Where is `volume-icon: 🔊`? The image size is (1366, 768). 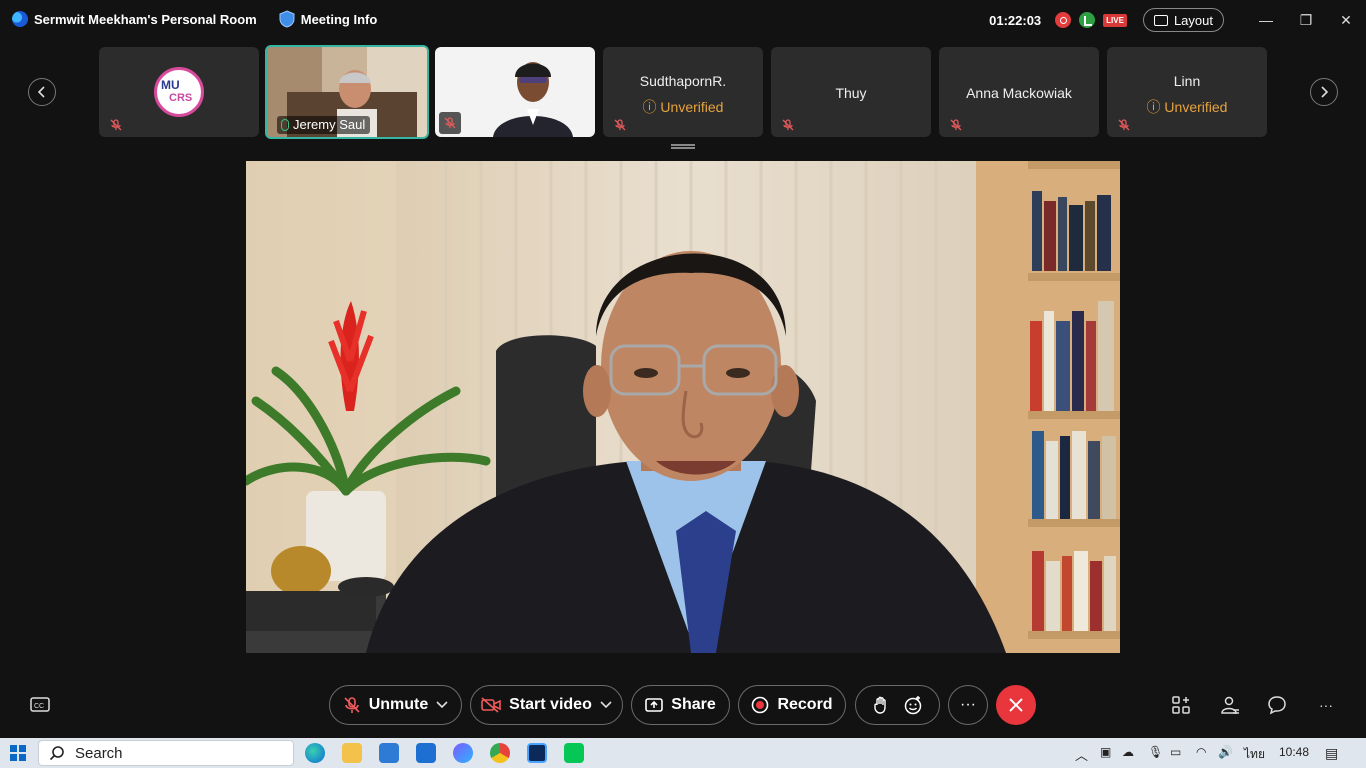
volume-icon: 🔊 is located at coordinates (1225, 752).